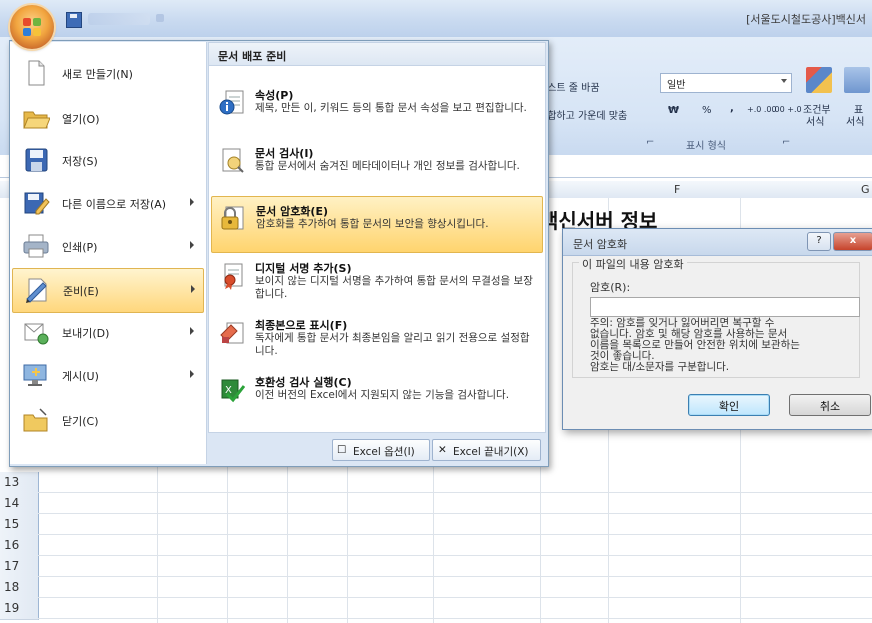 The image size is (872, 623). What do you see at coordinates (303, 382) in the screenshot?
I see `submenu-item-title: 호환성 검사 실행(C)` at bounding box center [303, 382].